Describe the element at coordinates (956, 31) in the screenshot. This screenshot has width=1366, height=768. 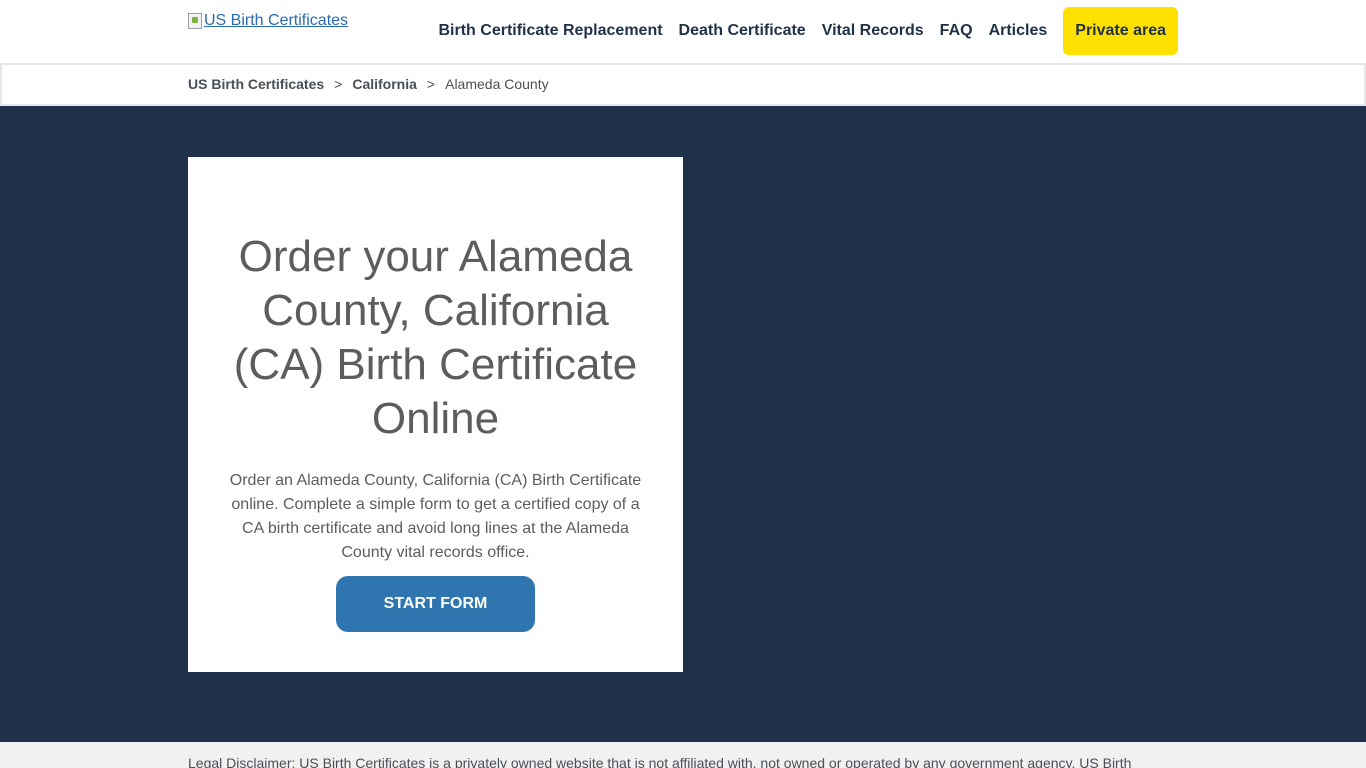
I see `nav-faq: FAQ` at that location.